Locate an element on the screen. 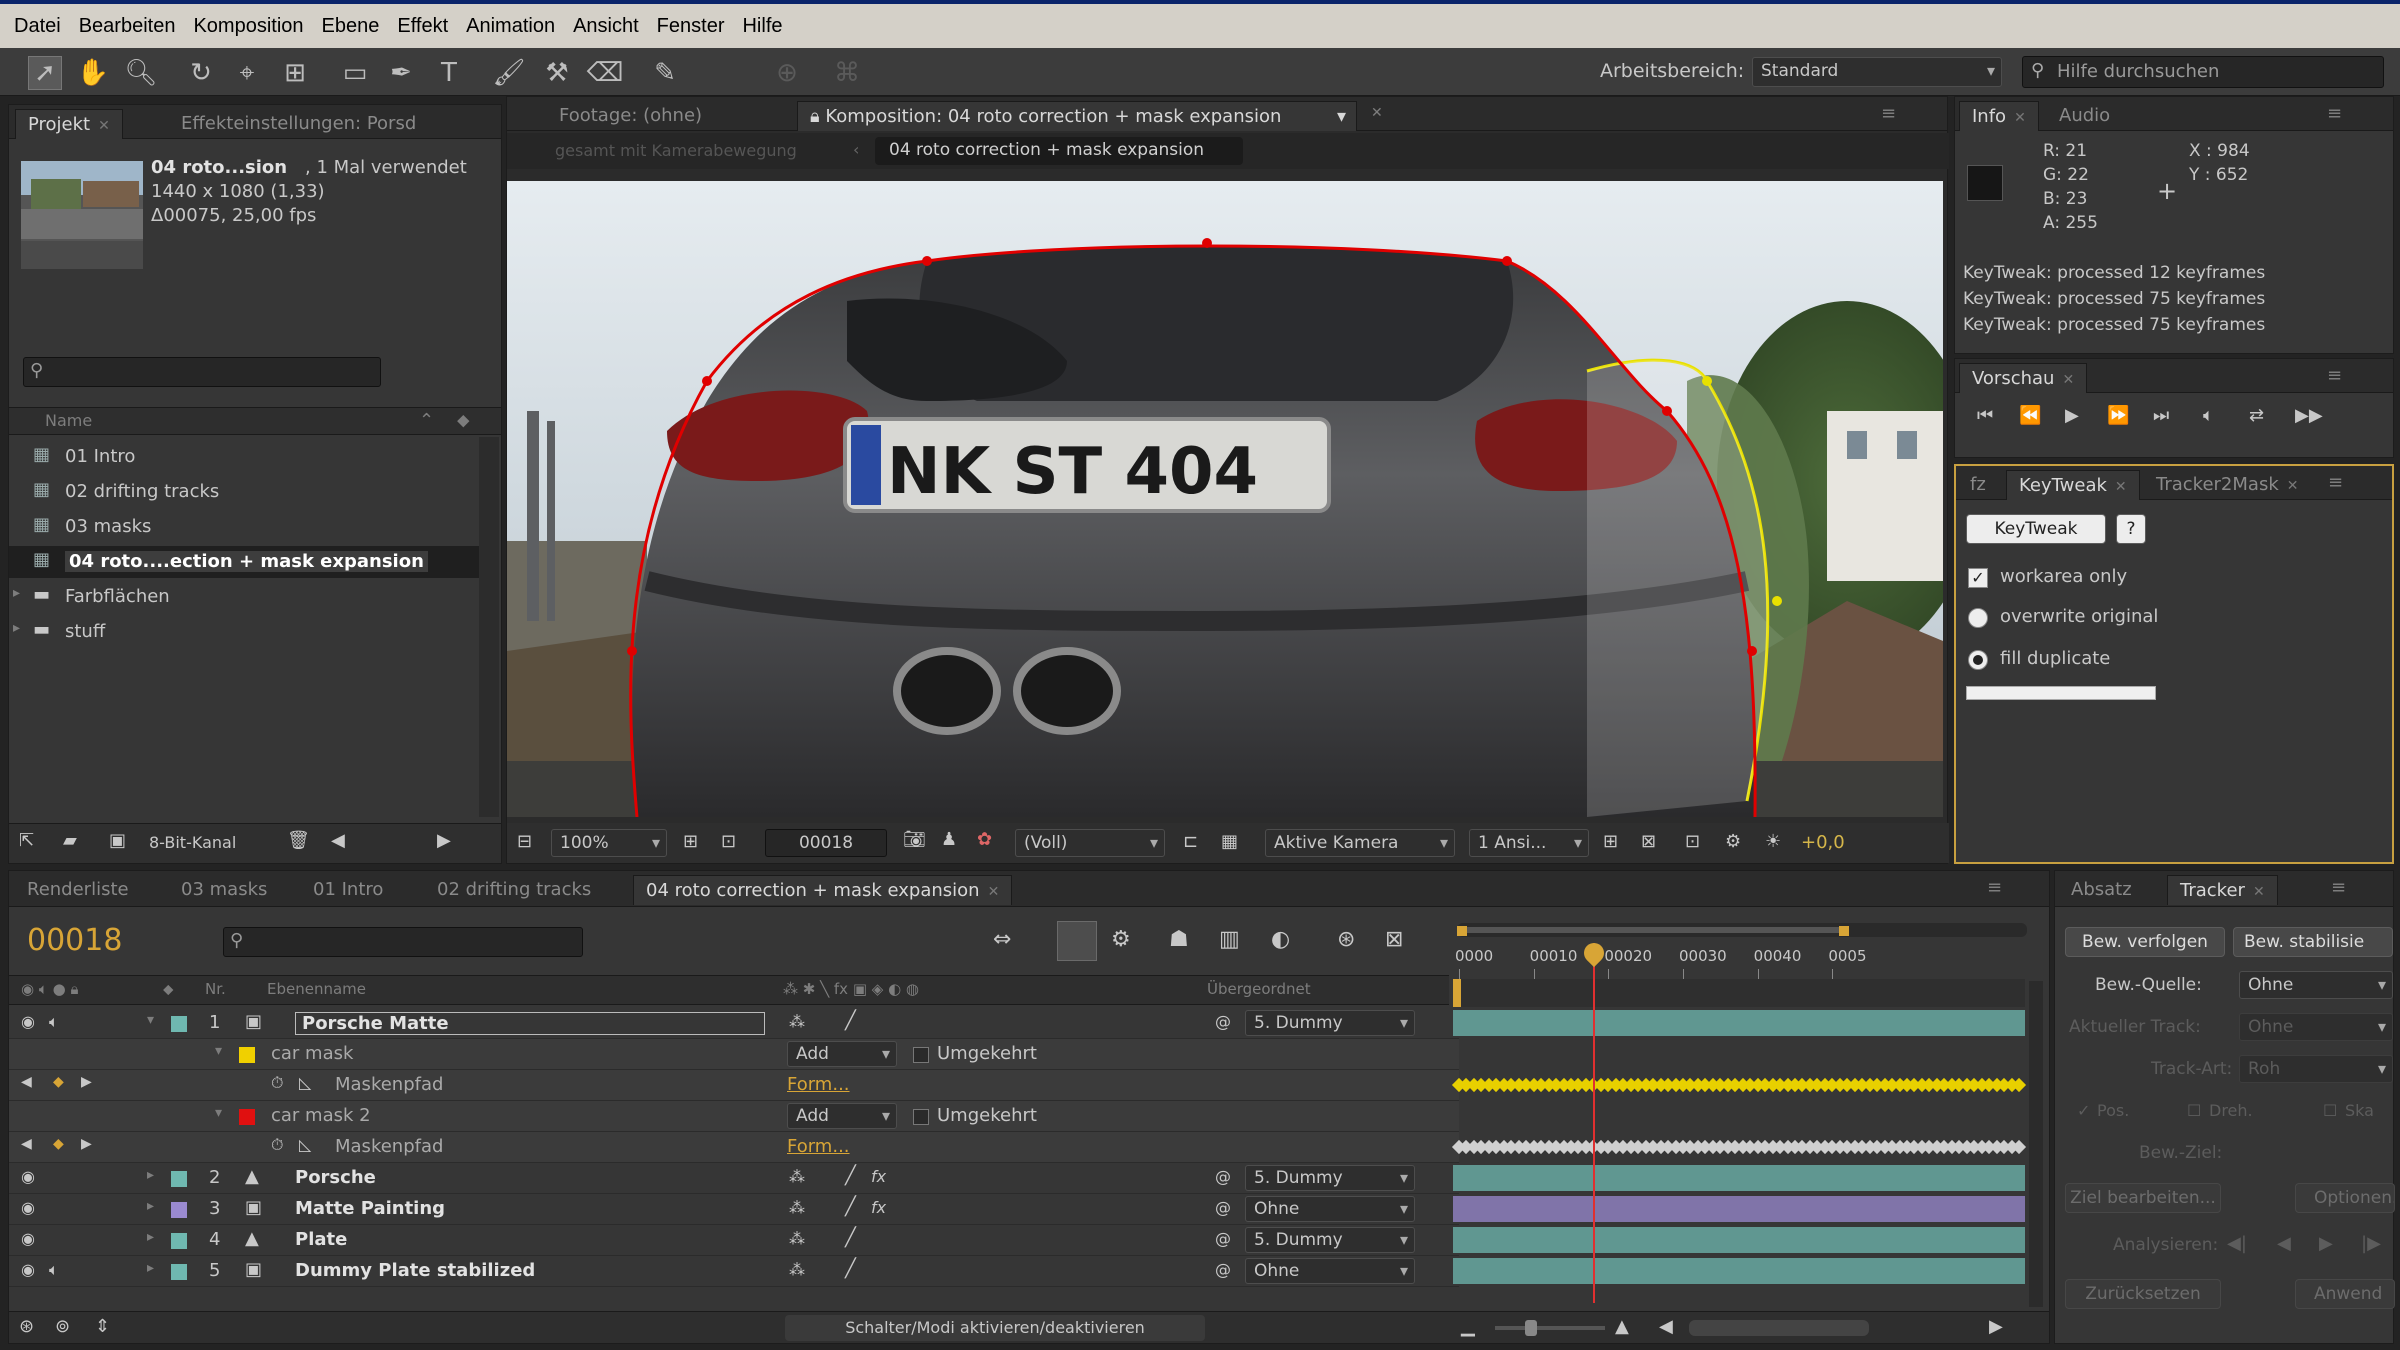 The image size is (2400, 1350). time-navigator is located at coordinates (1742, 930).